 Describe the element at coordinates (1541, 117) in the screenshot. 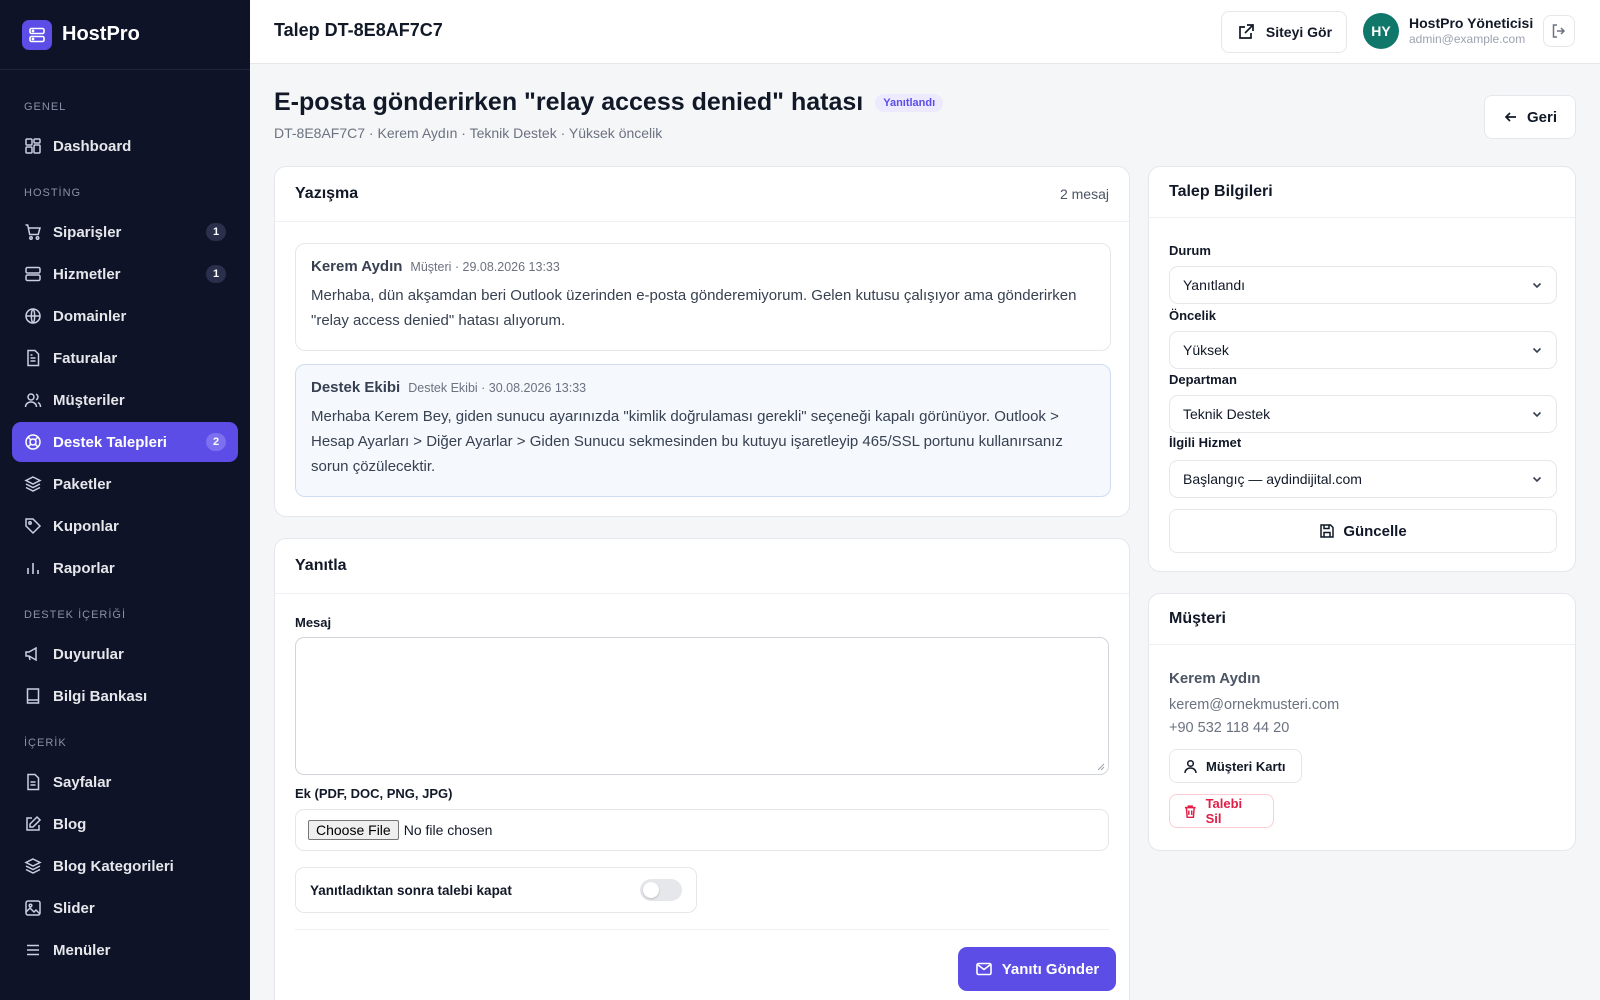

I see `back-label: Geri` at that location.